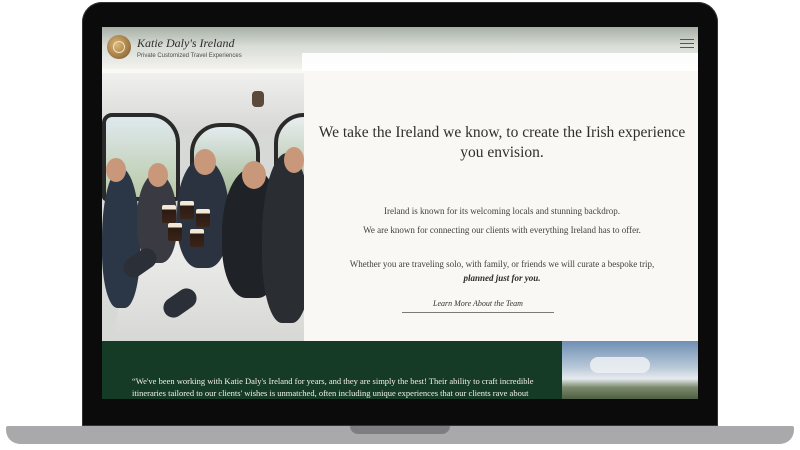 The height and width of the screenshot is (450, 800). What do you see at coordinates (687, 44) in the screenshot?
I see `hamburger-menu-icon` at bounding box center [687, 44].